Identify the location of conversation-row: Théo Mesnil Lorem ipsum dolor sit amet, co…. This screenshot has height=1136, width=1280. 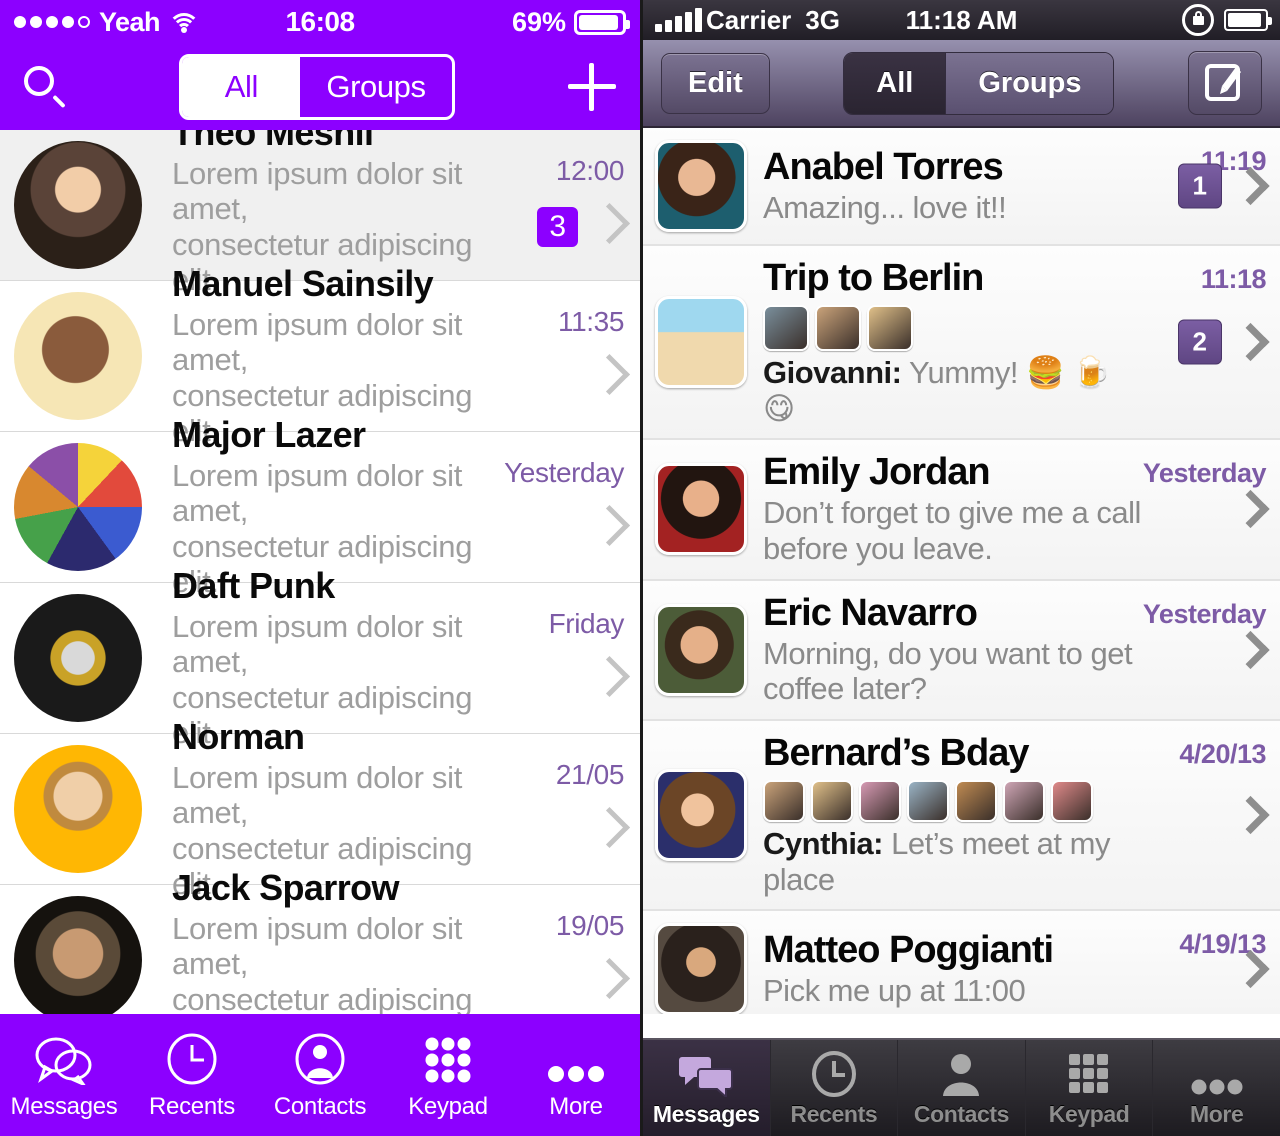
(320, 213).